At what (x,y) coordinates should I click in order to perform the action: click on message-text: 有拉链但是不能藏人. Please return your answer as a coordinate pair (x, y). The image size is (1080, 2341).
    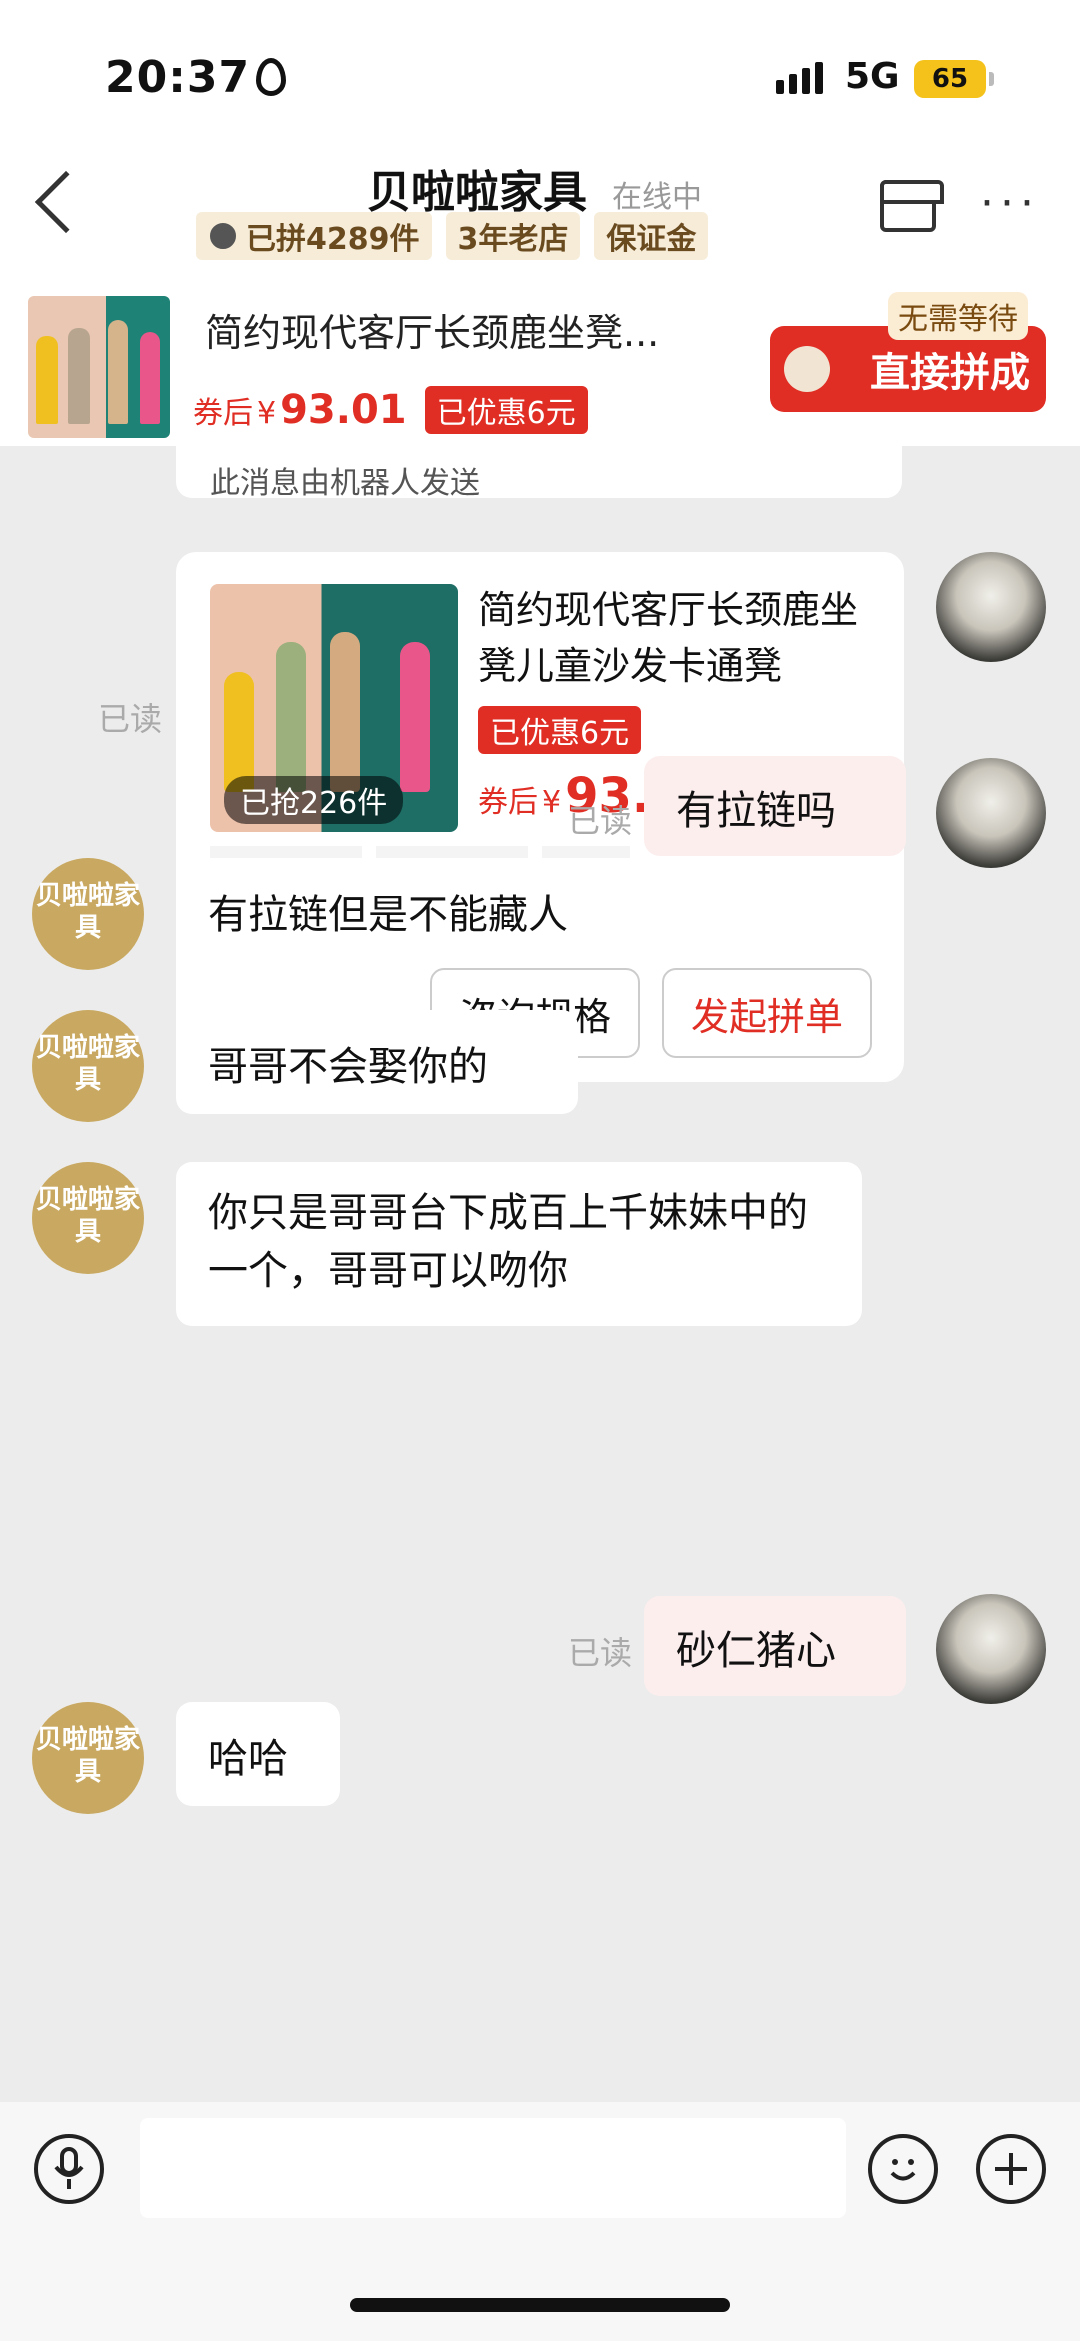
    Looking at the image, I should click on (388, 915).